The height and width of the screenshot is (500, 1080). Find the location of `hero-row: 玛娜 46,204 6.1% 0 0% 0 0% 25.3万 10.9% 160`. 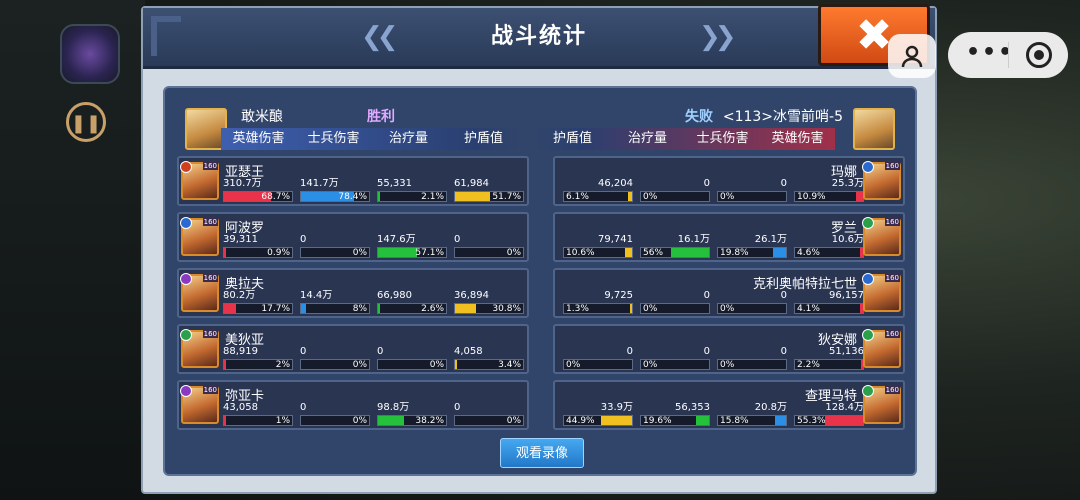

hero-row: 玛娜 46,204 6.1% 0 0% 0 0% 25.3万 10.9% 160 is located at coordinates (729, 181).